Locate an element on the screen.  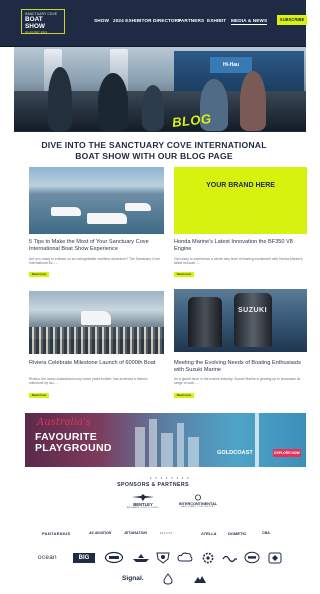
sponsor-wave-logo-icon is located at coordinates (230, 558).